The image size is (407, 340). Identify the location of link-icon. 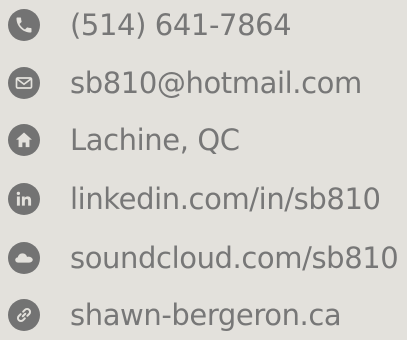
(24, 315).